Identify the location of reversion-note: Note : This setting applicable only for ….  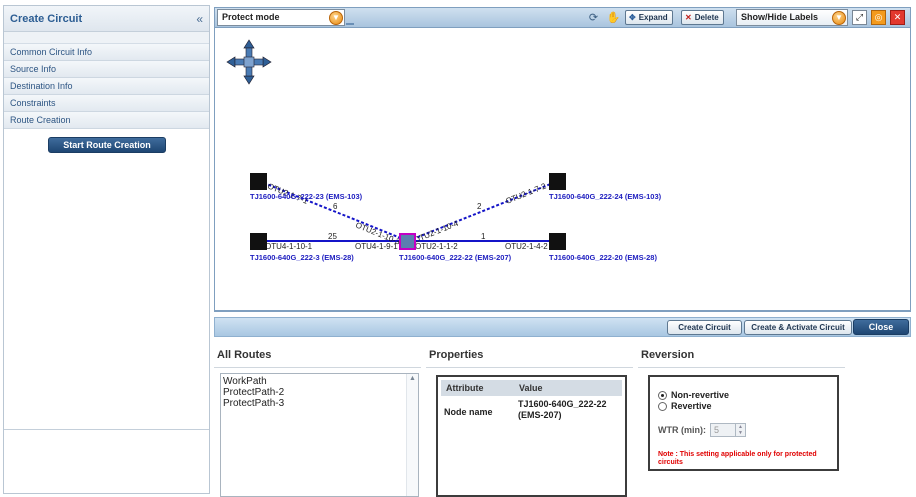
(737, 458).